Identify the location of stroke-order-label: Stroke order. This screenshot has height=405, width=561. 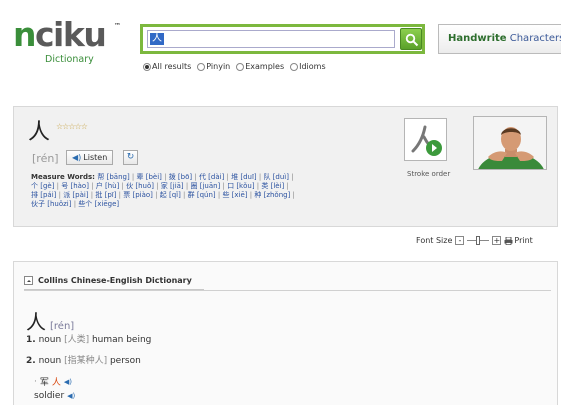
(429, 174).